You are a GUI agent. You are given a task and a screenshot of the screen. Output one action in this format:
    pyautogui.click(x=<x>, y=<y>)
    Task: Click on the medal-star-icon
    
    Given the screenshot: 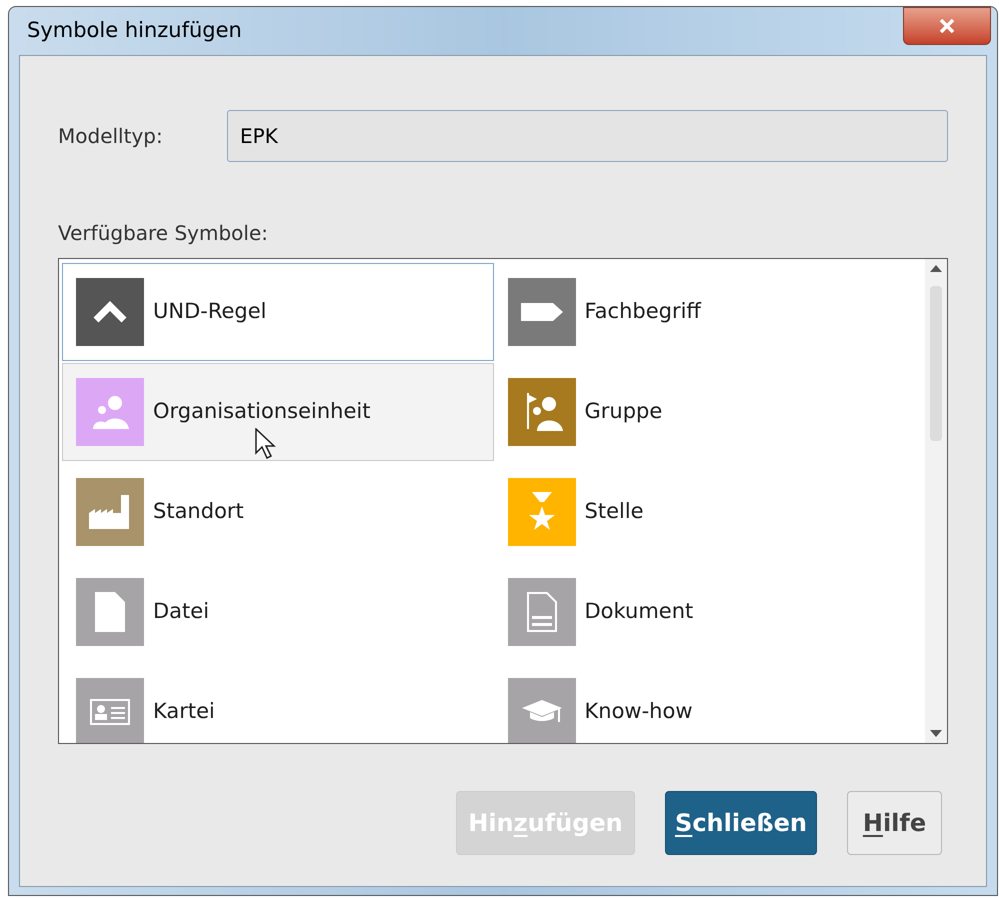 What is the action you would take?
    pyautogui.click(x=541, y=512)
    